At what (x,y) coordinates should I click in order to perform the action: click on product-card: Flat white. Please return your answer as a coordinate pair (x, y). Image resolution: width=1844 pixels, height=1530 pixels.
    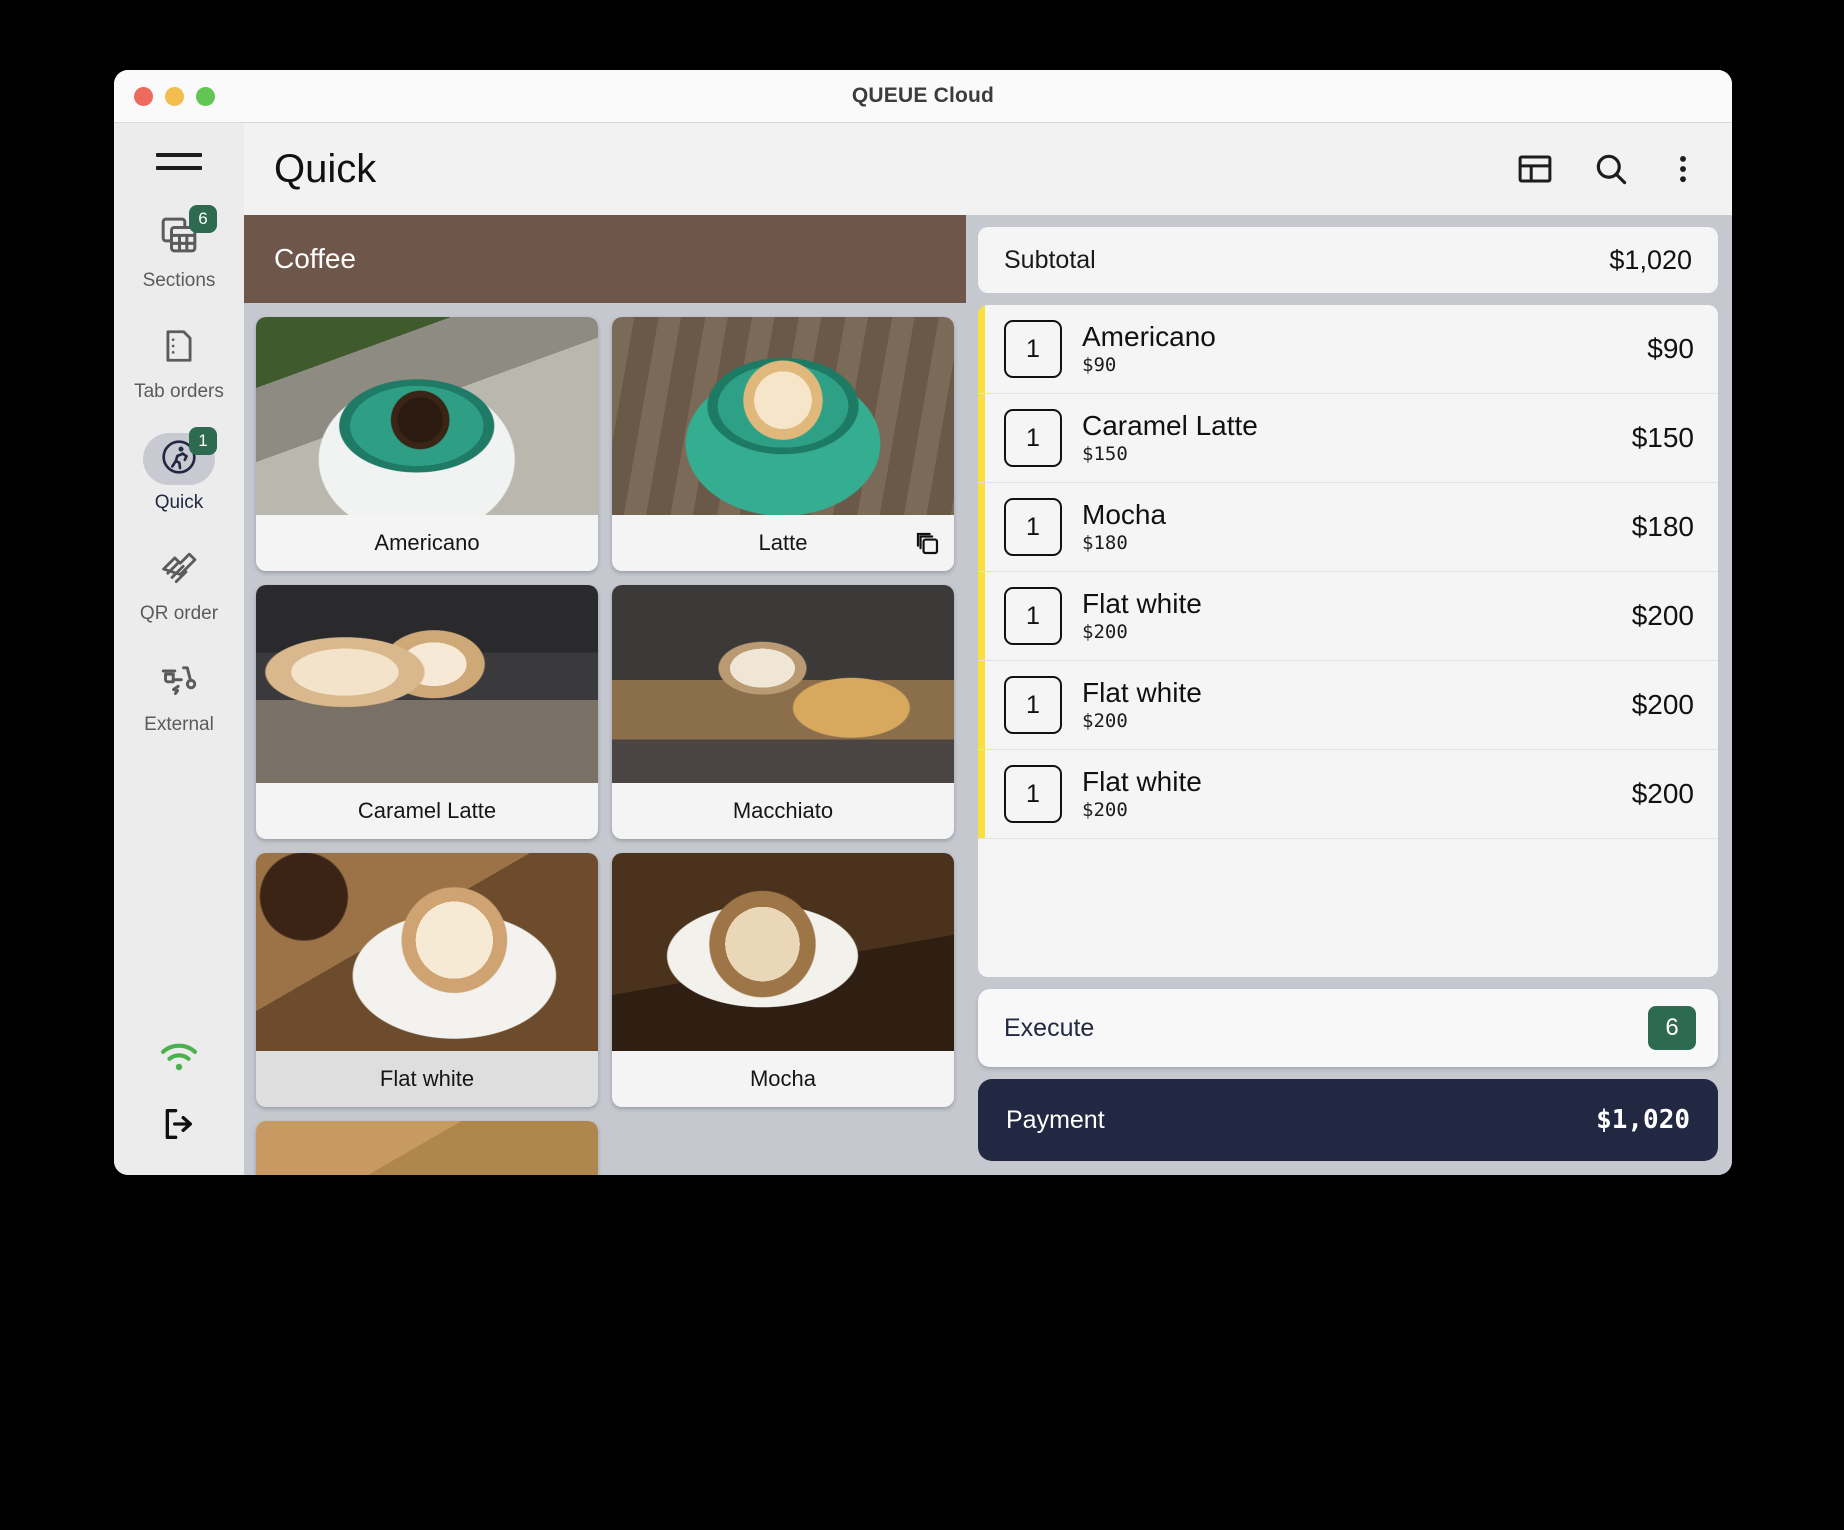
    Looking at the image, I should click on (427, 980).